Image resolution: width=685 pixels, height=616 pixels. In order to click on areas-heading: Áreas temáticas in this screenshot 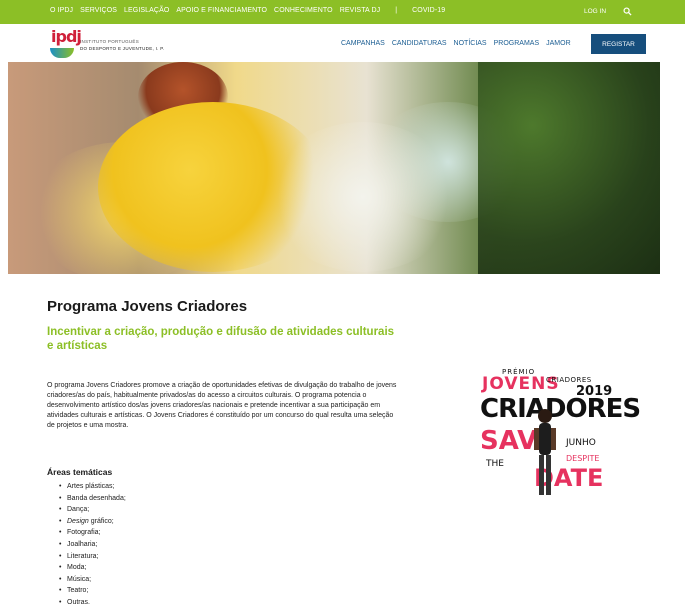, I will do `click(80, 472)`.